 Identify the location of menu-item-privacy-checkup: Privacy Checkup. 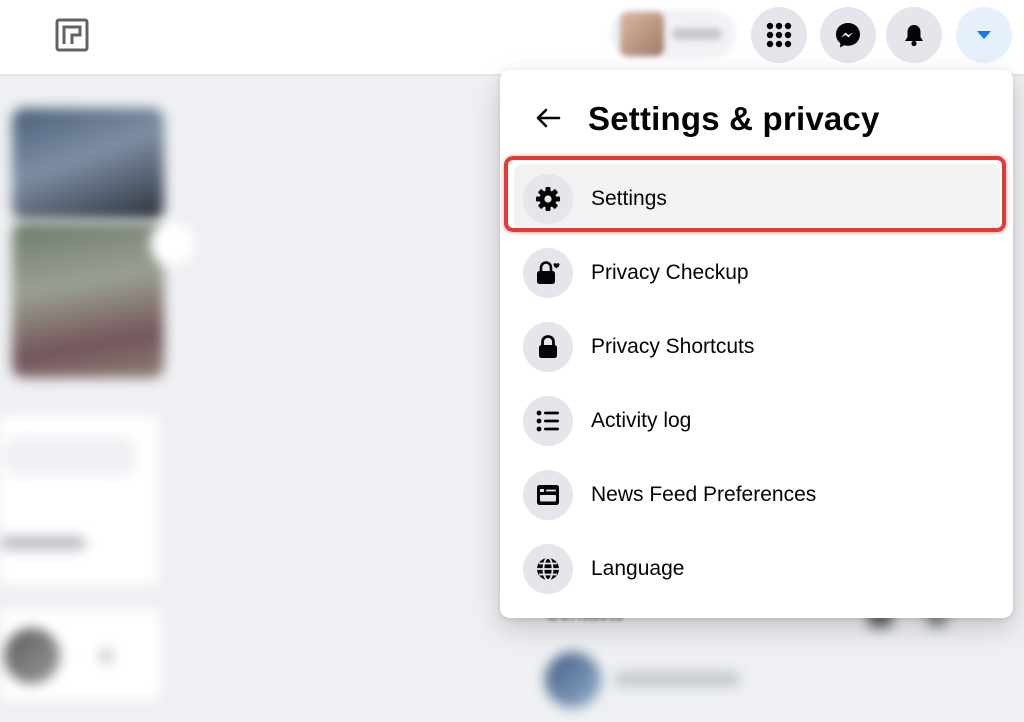
(757, 273).